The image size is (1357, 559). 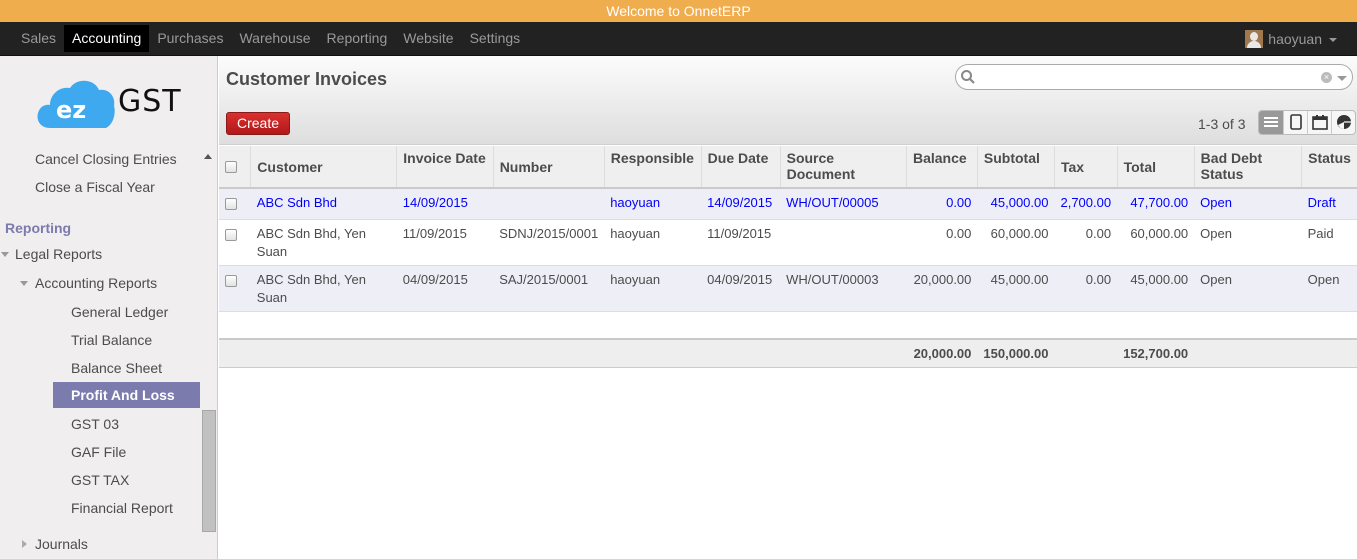 I want to click on sidebar-item-legal-reports: Legal Reports, so click(x=58, y=254).